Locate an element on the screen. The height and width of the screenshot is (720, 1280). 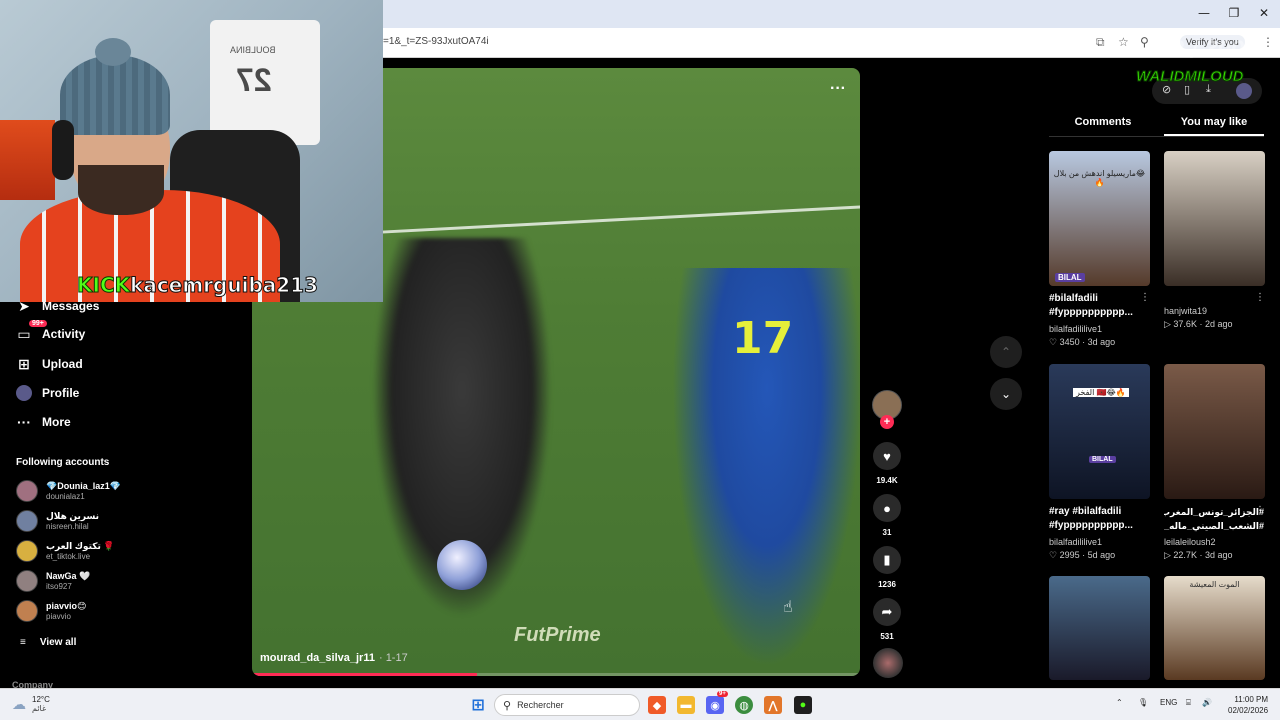
clock-time: 11:00 PM is located at coordinates (1251, 699).